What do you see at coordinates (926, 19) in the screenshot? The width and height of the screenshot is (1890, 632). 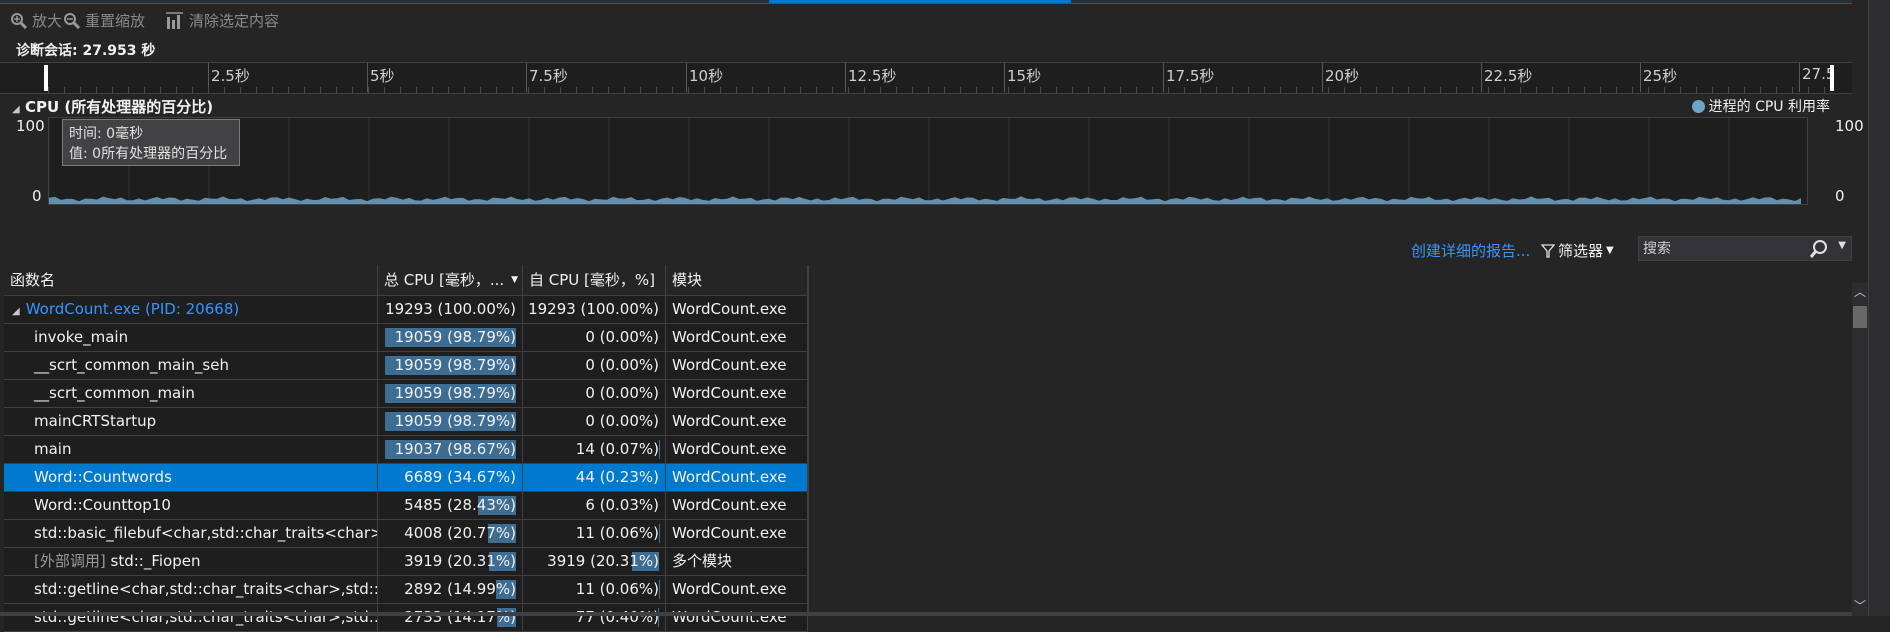 I see `toolbar: 放大 重置缩放 清除选定内容` at bounding box center [926, 19].